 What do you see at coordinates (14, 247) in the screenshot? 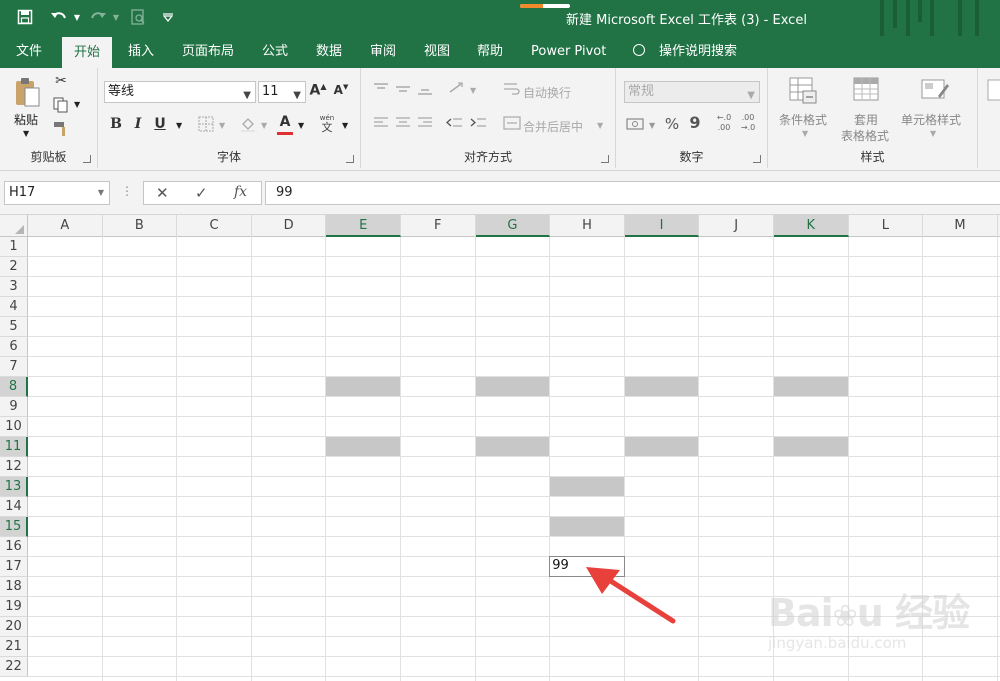
I see `row-header-1: 1` at bounding box center [14, 247].